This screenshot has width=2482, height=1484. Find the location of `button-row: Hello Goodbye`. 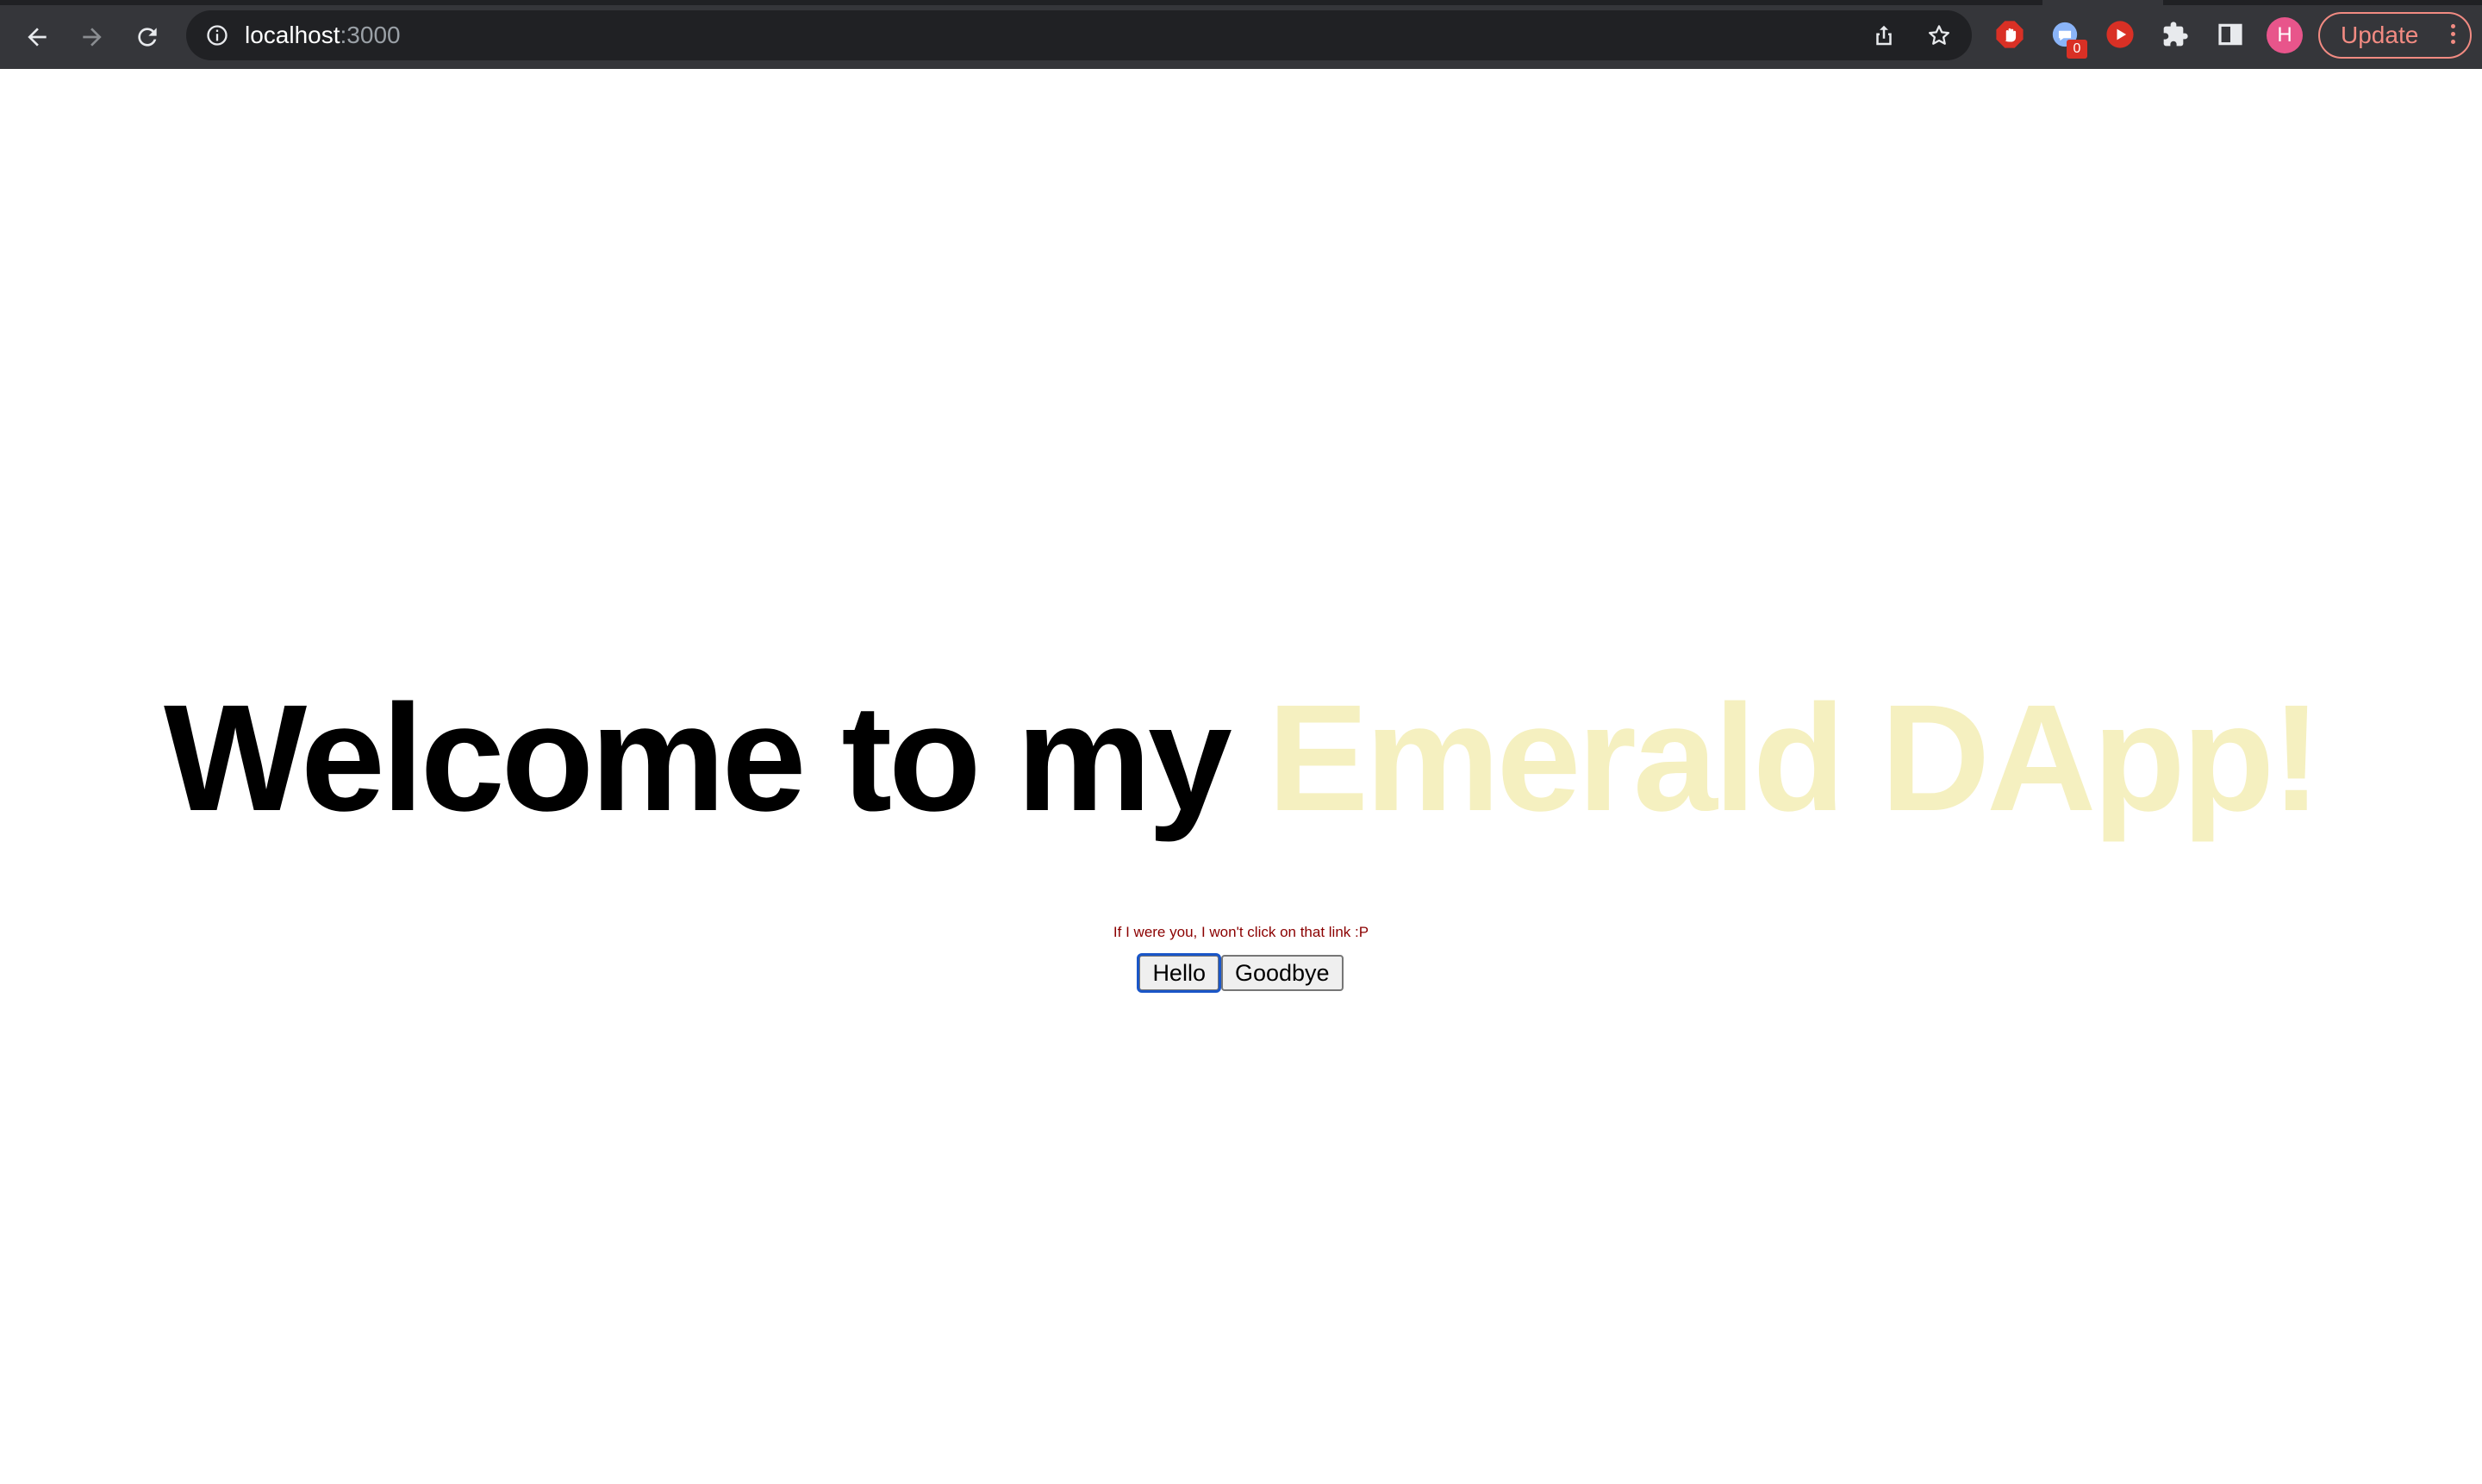

button-row: Hello Goodbye is located at coordinates (1241, 973).